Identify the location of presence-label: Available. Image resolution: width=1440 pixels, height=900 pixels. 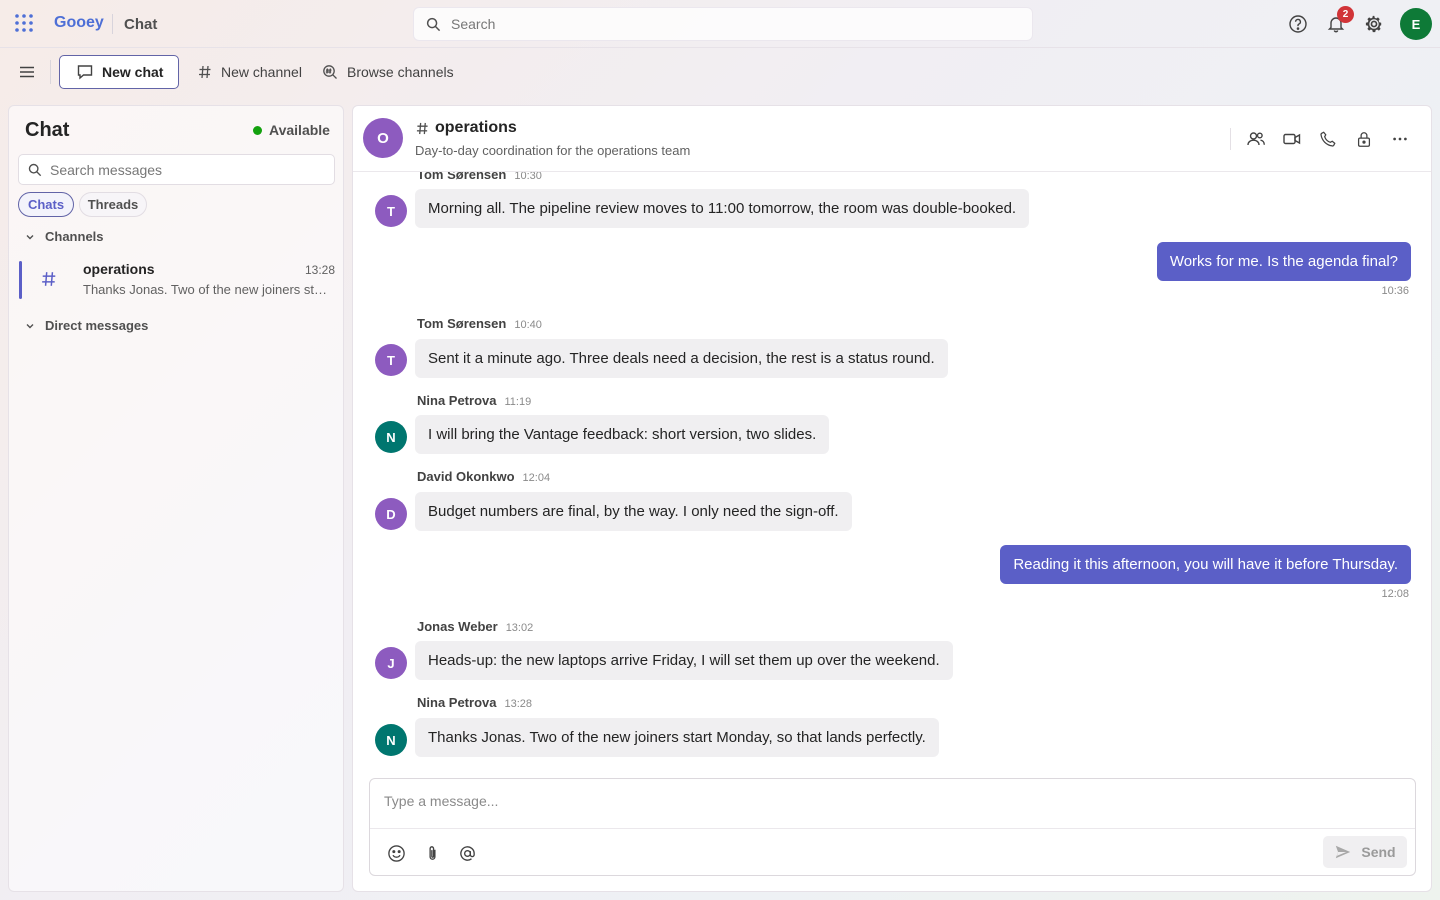
(299, 130).